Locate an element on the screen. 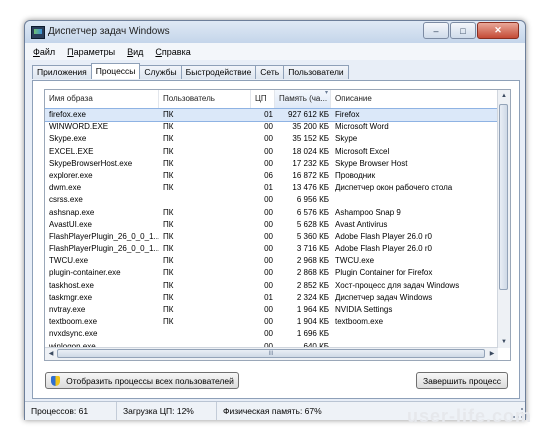  sort-descending-icon: ▾ is located at coordinates (327, 93).